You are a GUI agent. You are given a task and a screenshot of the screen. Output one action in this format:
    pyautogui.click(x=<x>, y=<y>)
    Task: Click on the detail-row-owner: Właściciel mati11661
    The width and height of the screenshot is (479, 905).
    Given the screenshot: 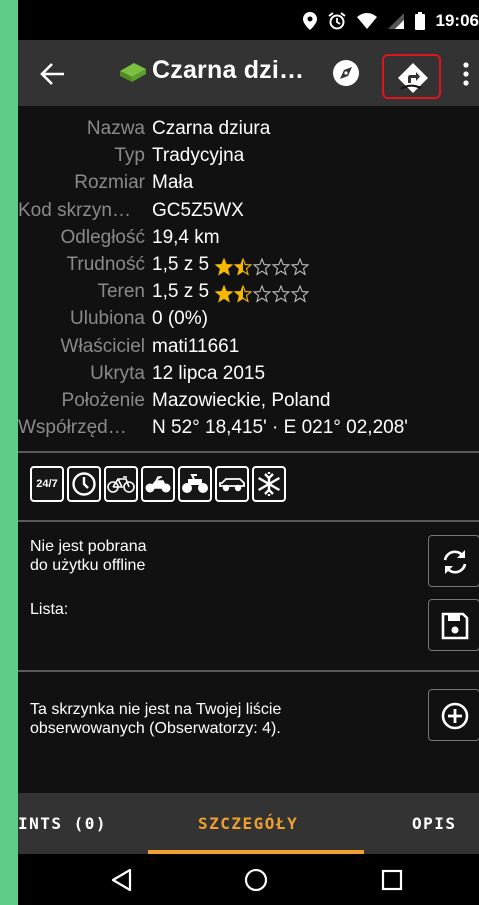 What is the action you would take?
    pyautogui.click(x=248, y=349)
    